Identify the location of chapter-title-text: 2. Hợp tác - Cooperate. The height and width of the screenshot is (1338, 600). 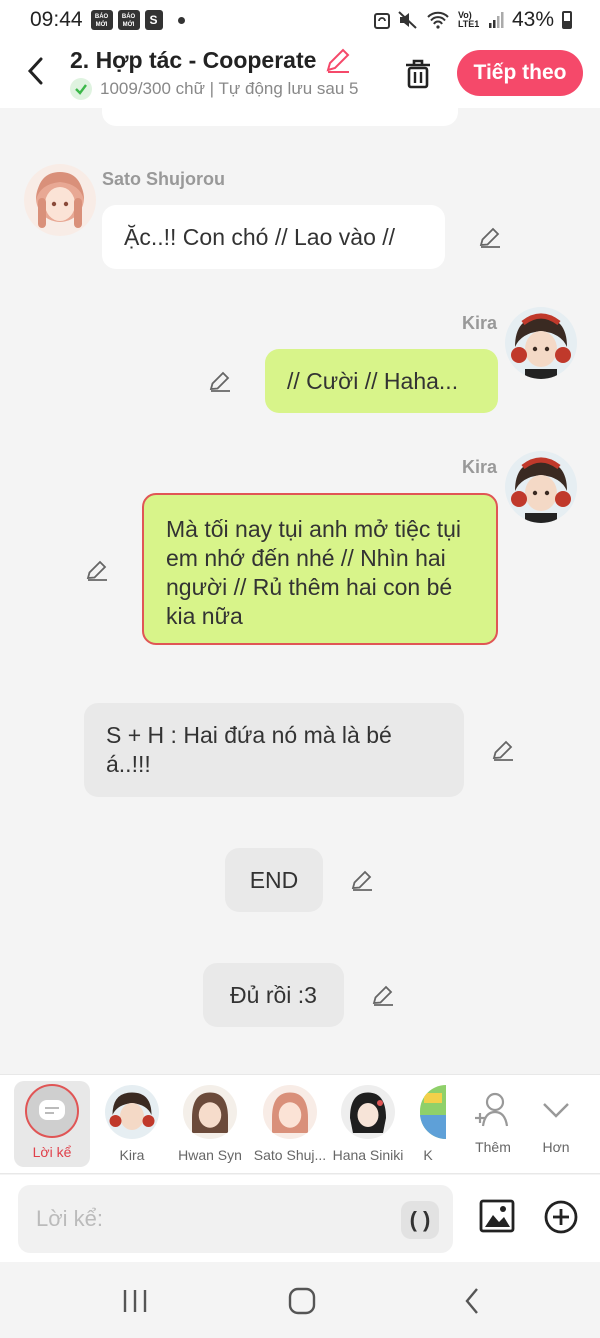
(193, 59).